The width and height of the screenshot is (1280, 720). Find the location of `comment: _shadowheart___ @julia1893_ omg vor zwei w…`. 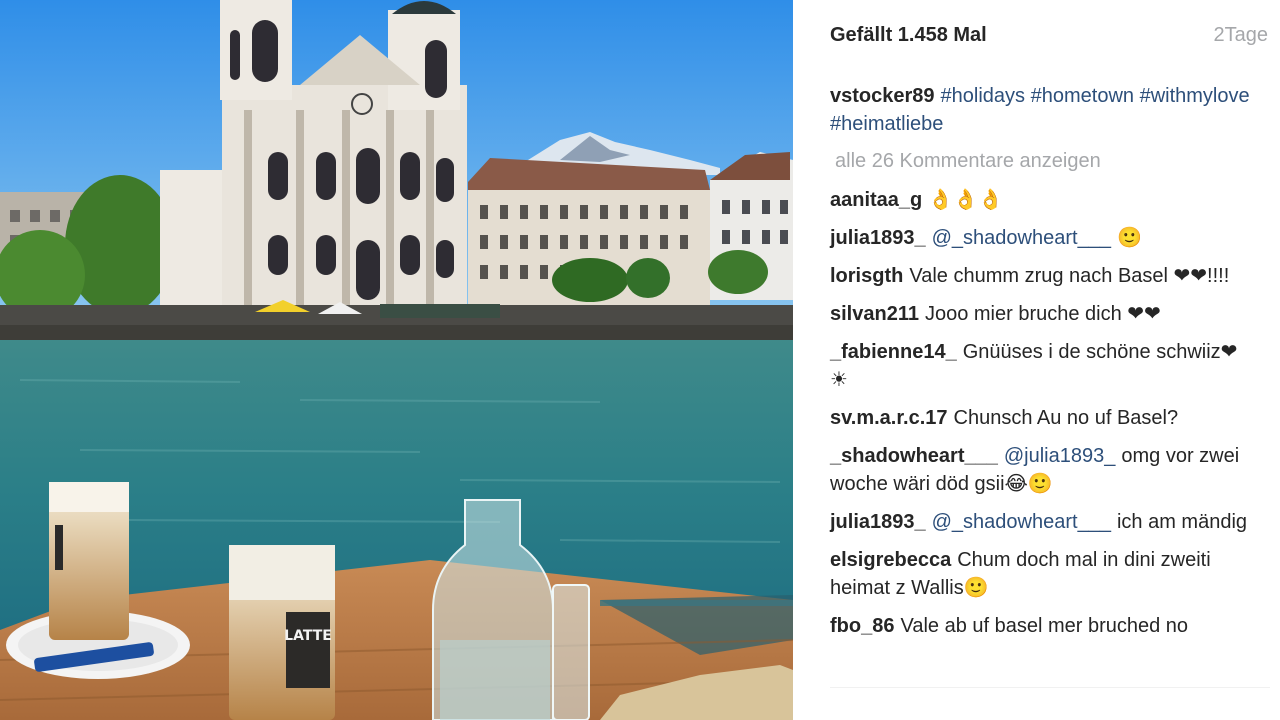

comment: _shadowheart___ @julia1893_ omg vor zwei w… is located at coordinates (1040, 470).